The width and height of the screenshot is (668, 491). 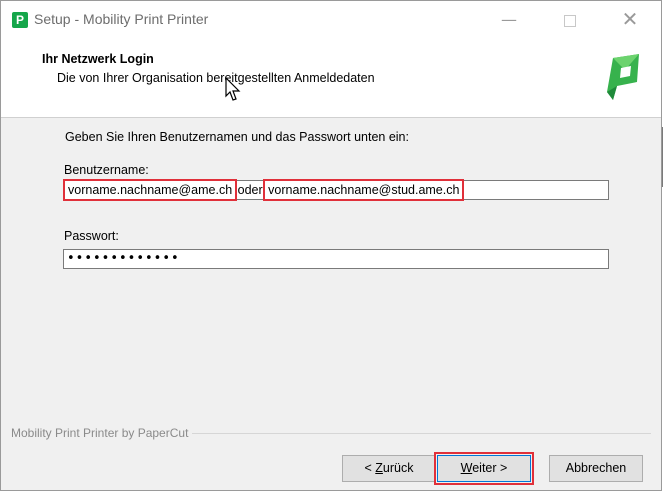 I want to click on window-edge, so click(x=662, y=157).